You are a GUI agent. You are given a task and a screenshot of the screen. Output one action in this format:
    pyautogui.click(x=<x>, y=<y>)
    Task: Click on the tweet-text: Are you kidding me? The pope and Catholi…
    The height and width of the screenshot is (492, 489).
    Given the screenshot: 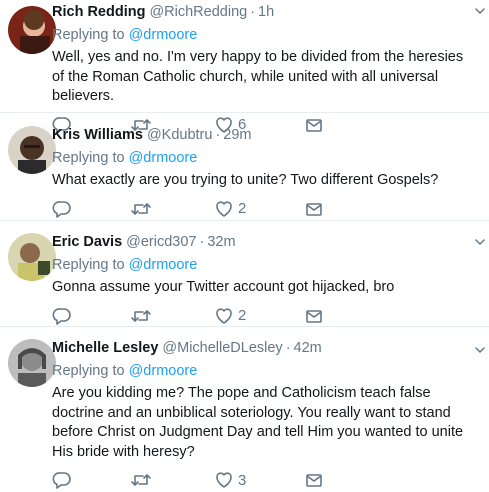 What is the action you would take?
    pyautogui.click(x=258, y=422)
    